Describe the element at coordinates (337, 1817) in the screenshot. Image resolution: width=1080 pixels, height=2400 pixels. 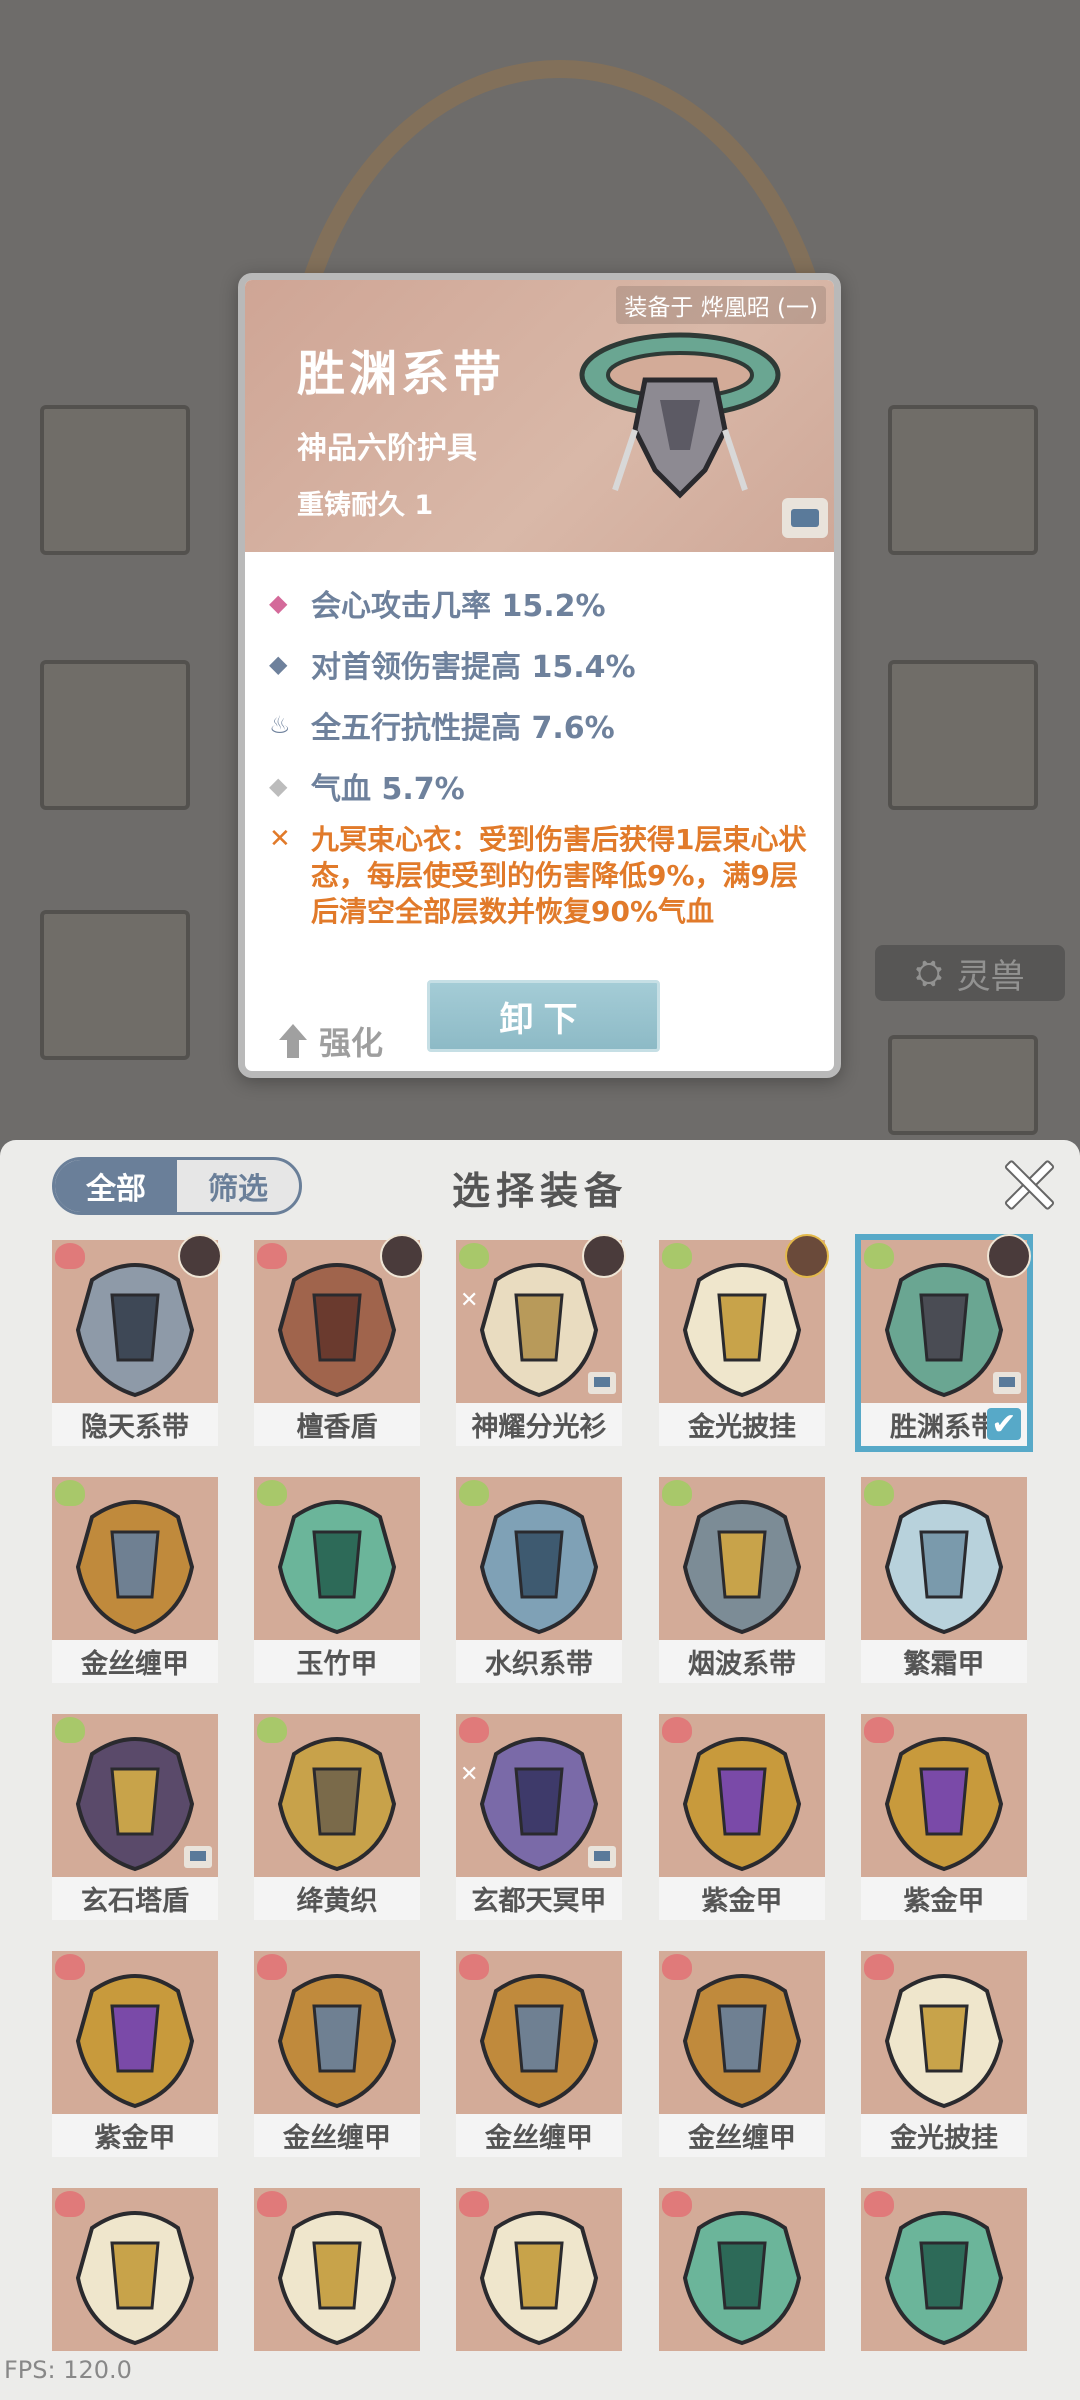
I see `equipment-slot: 绛黄织` at that location.